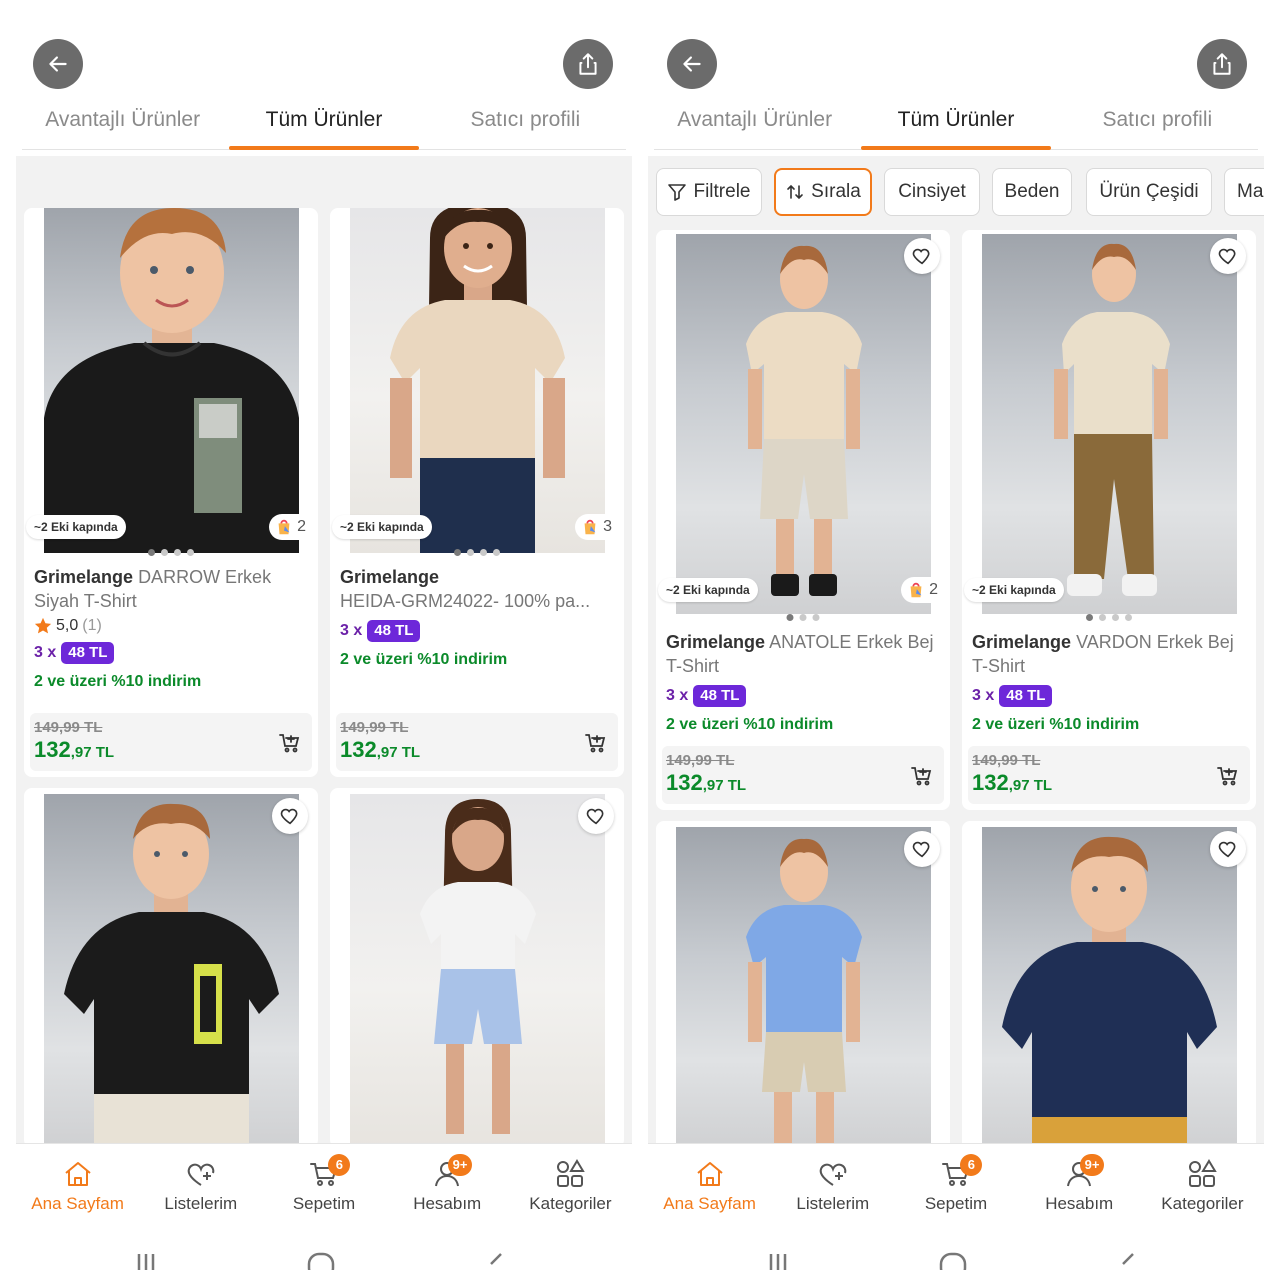 This screenshot has height=1280, width=1280. I want to click on arrow-left-icon, so click(692, 64).